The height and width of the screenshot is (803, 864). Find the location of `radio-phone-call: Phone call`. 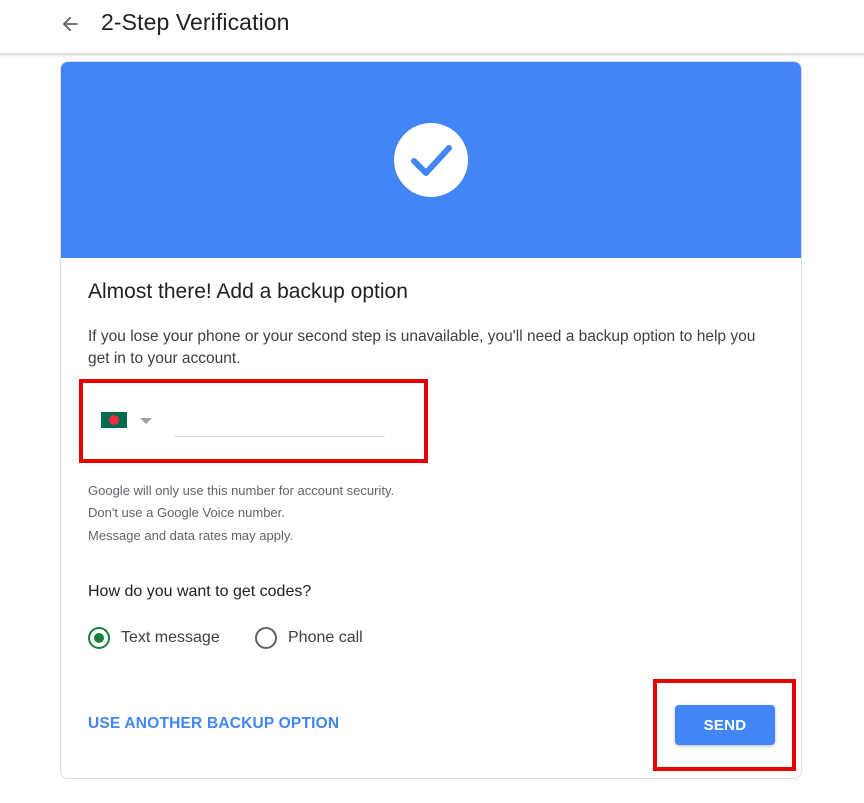

radio-phone-call: Phone call is located at coordinates (309, 638).